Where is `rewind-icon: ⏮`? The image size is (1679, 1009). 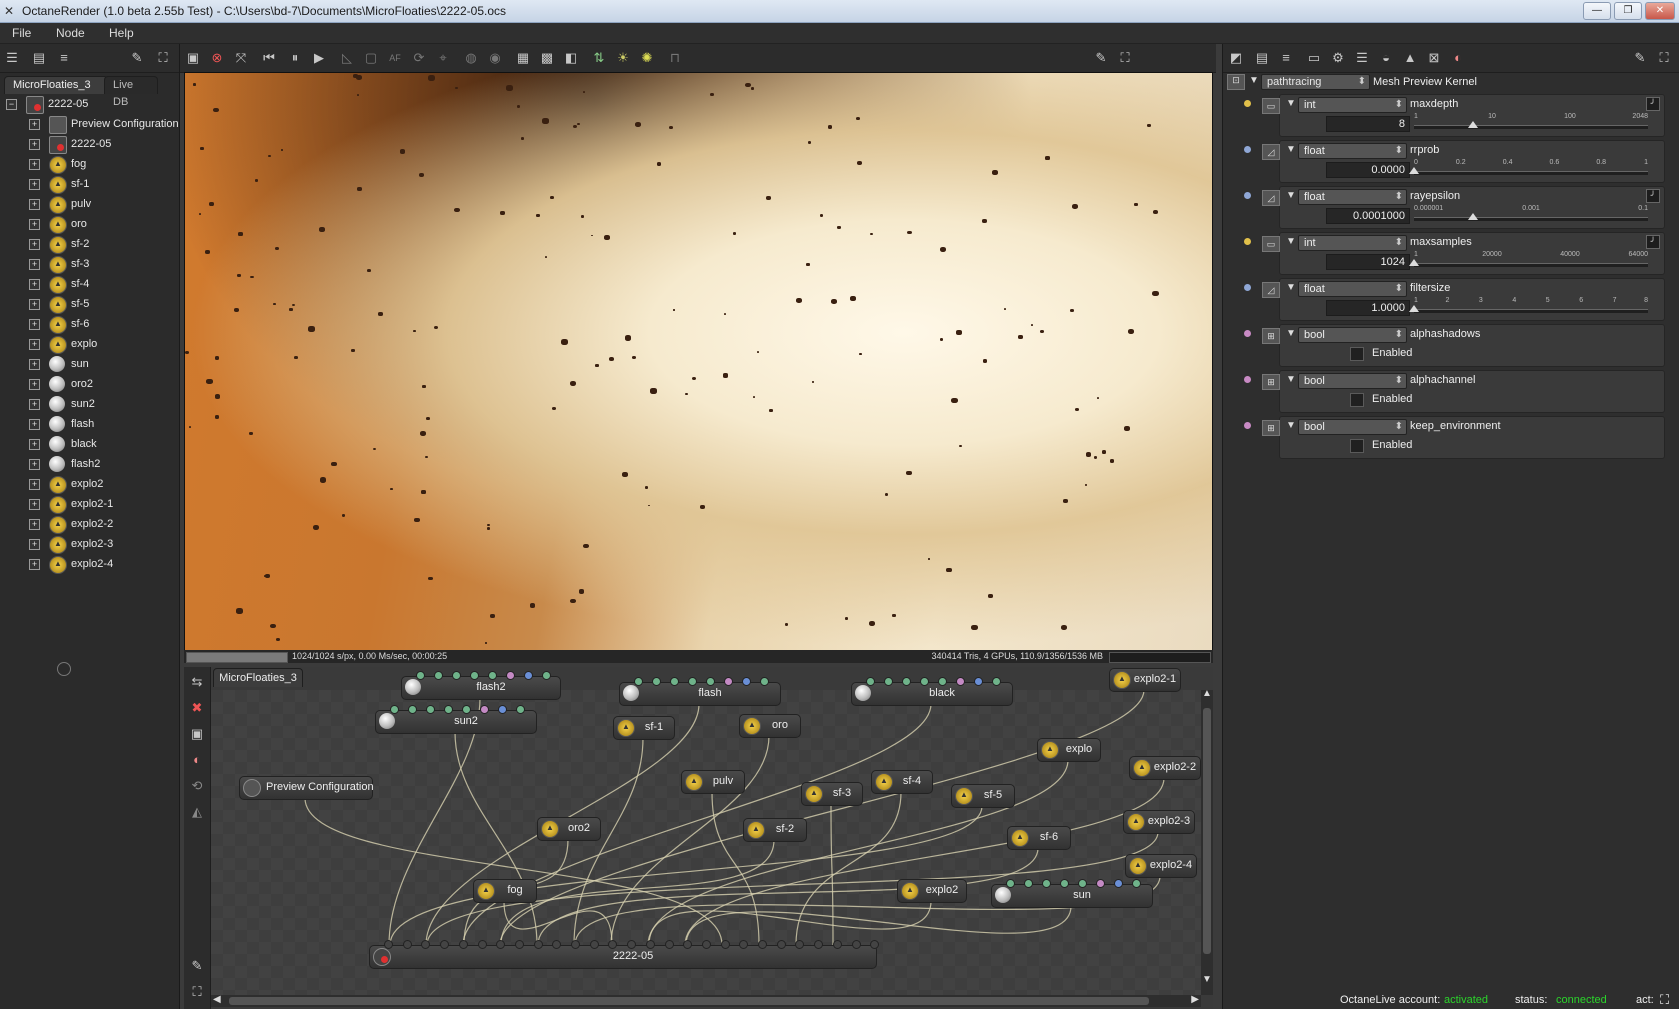 rewind-icon: ⏮ is located at coordinates (269, 58).